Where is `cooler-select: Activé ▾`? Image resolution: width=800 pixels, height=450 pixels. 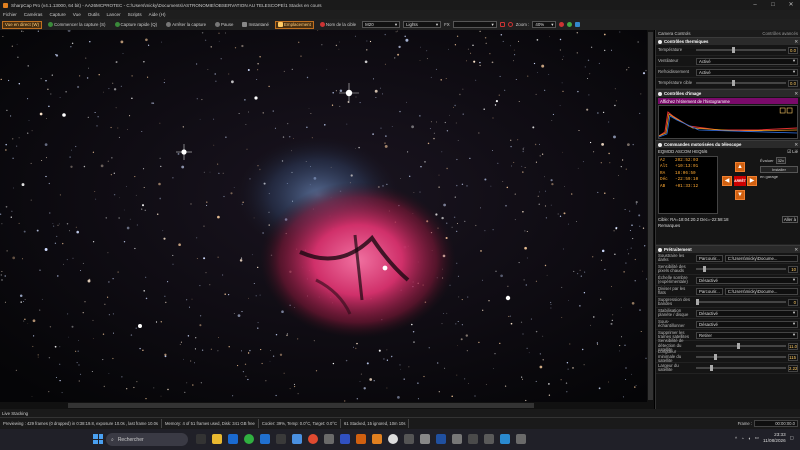
cooler-select: Activé ▾ is located at coordinates (747, 72).